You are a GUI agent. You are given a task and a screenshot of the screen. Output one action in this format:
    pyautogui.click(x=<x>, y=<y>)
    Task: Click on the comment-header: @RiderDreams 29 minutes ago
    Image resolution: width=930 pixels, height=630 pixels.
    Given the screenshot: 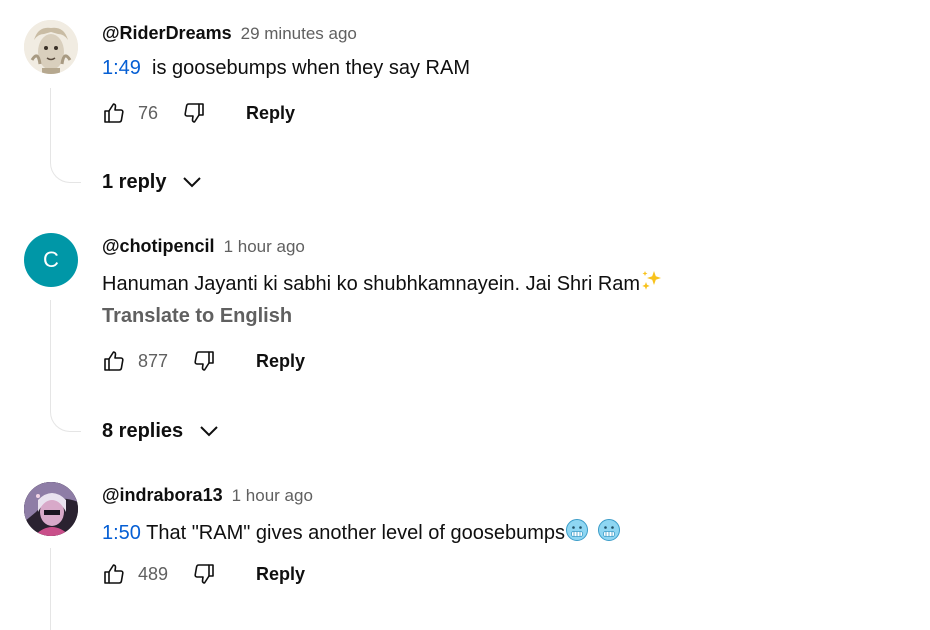 What is the action you would take?
    pyautogui.click(x=229, y=33)
    